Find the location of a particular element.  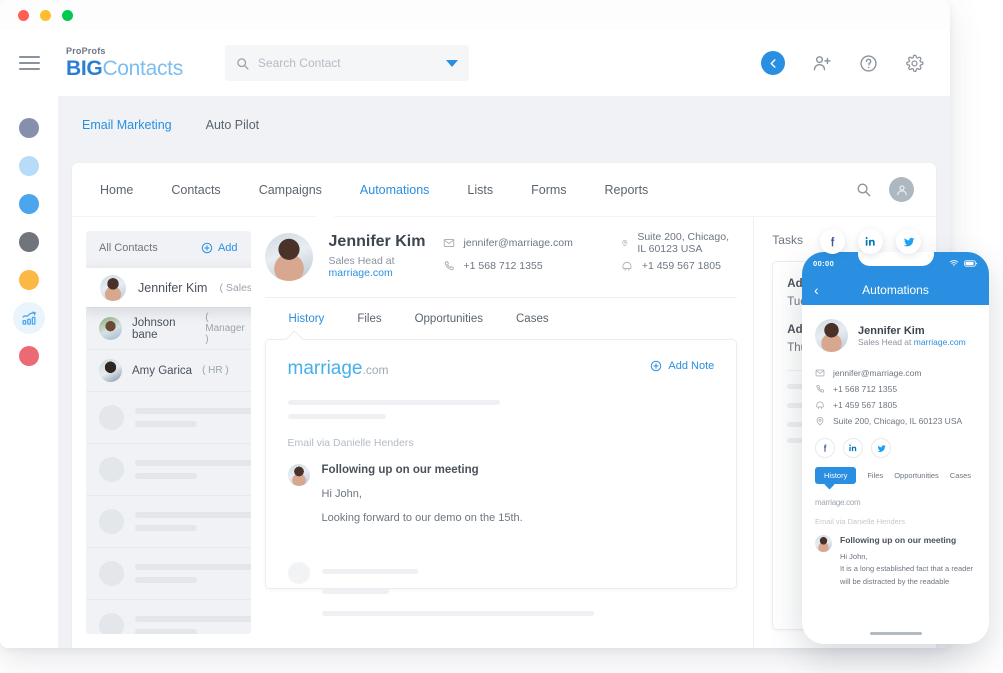

menu-toggle-icon is located at coordinates (29, 63).